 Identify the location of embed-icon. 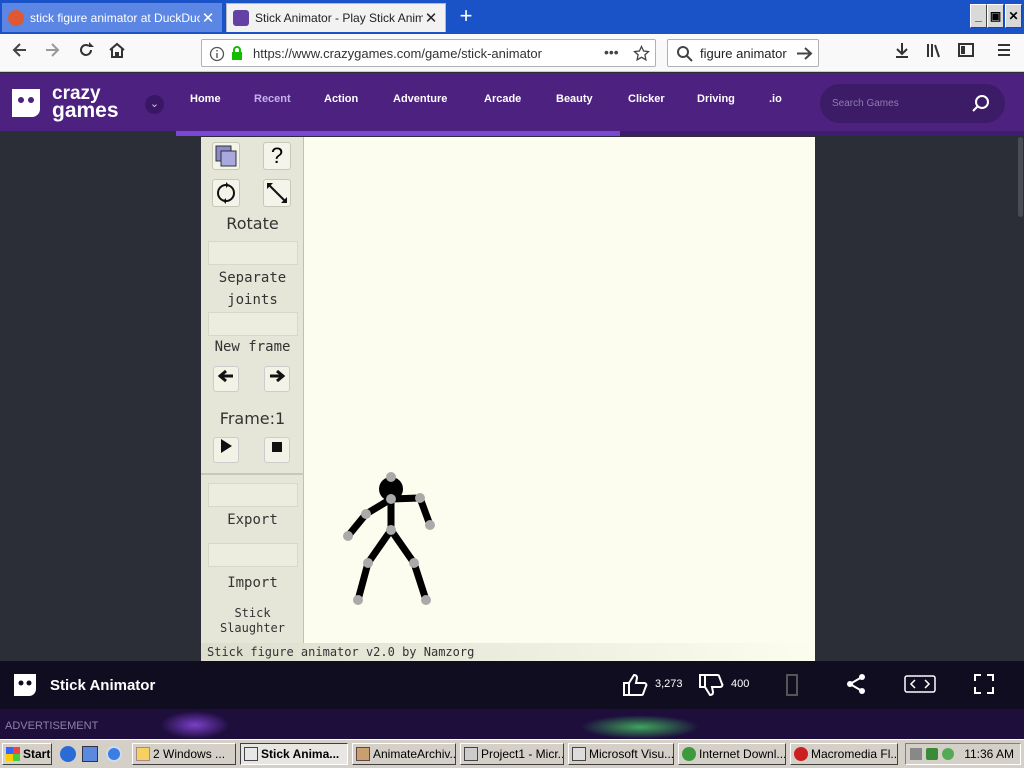
(792, 685).